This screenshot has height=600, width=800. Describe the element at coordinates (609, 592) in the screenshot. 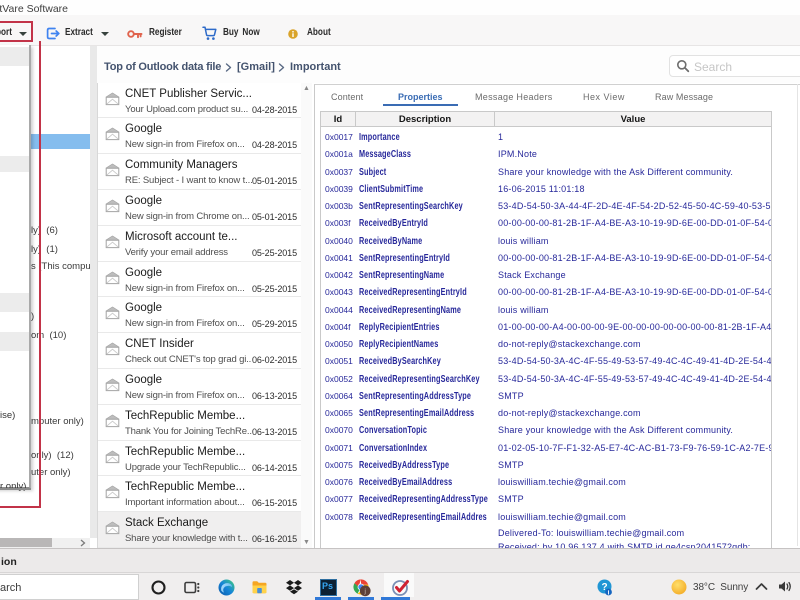

I see `svg-text: i` at that location.